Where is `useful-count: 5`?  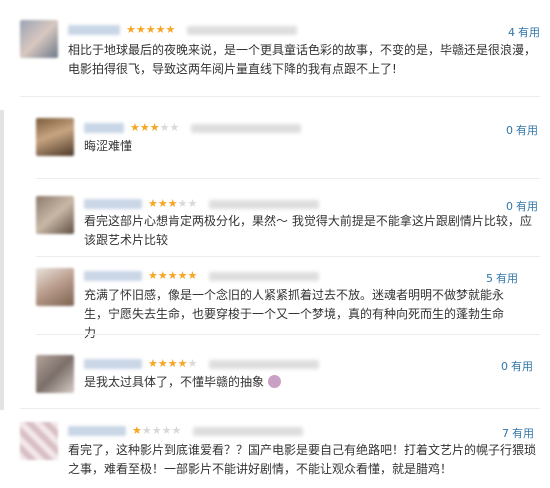 useful-count: 5 is located at coordinates (489, 278).